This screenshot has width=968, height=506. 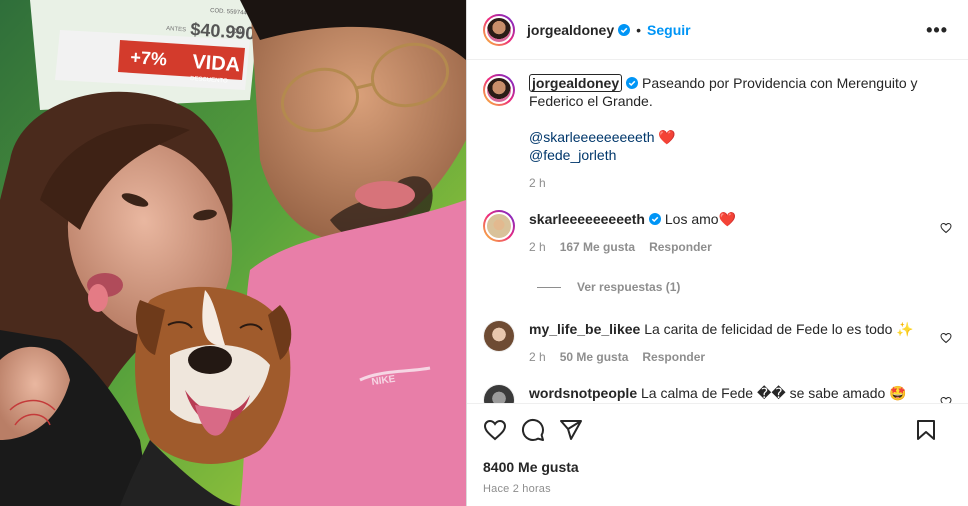 What do you see at coordinates (727, 219) in the screenshot?
I see `comment-emoji: ❤️` at bounding box center [727, 219].